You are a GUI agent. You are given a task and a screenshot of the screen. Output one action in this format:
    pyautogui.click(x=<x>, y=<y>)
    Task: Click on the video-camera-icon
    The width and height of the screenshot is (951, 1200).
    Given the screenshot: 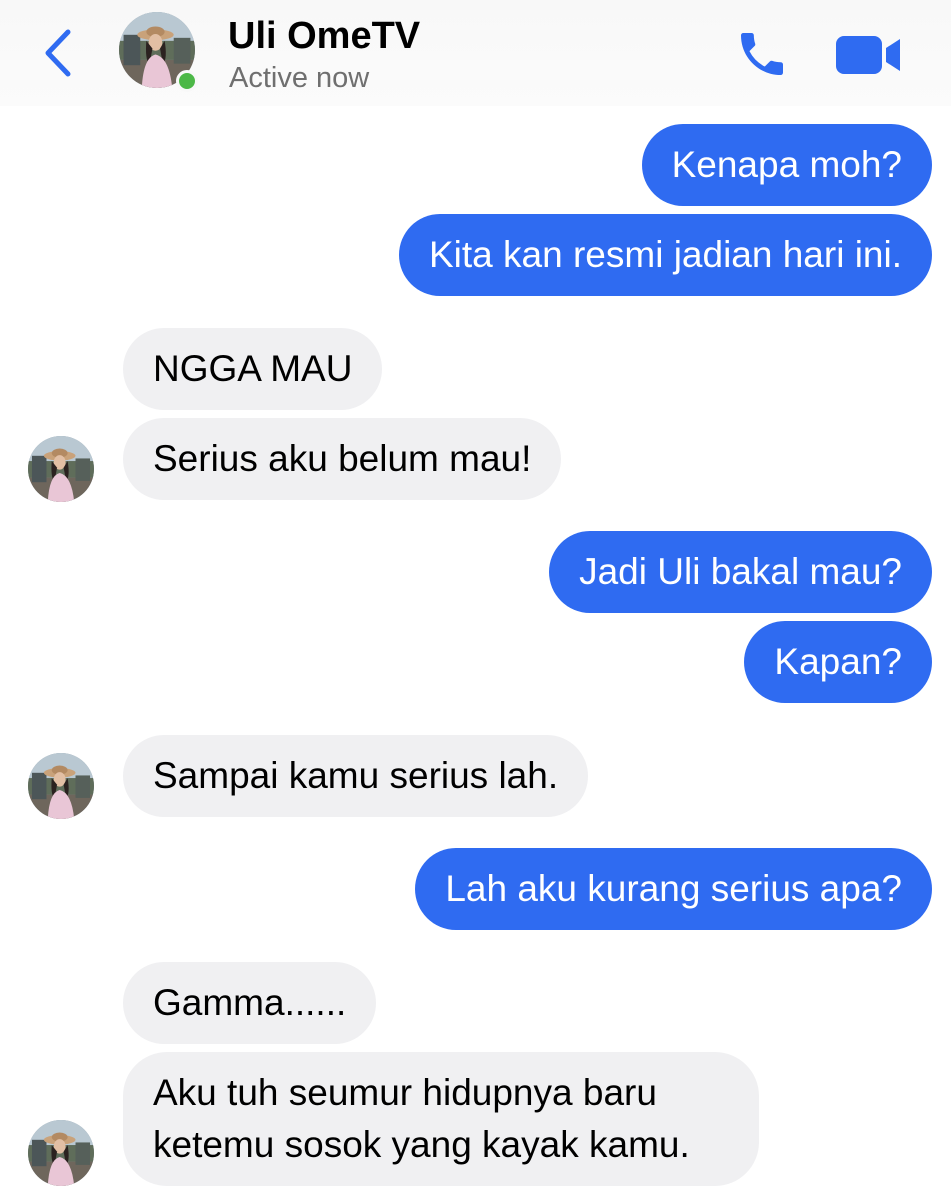 What is the action you would take?
    pyautogui.click(x=868, y=55)
    